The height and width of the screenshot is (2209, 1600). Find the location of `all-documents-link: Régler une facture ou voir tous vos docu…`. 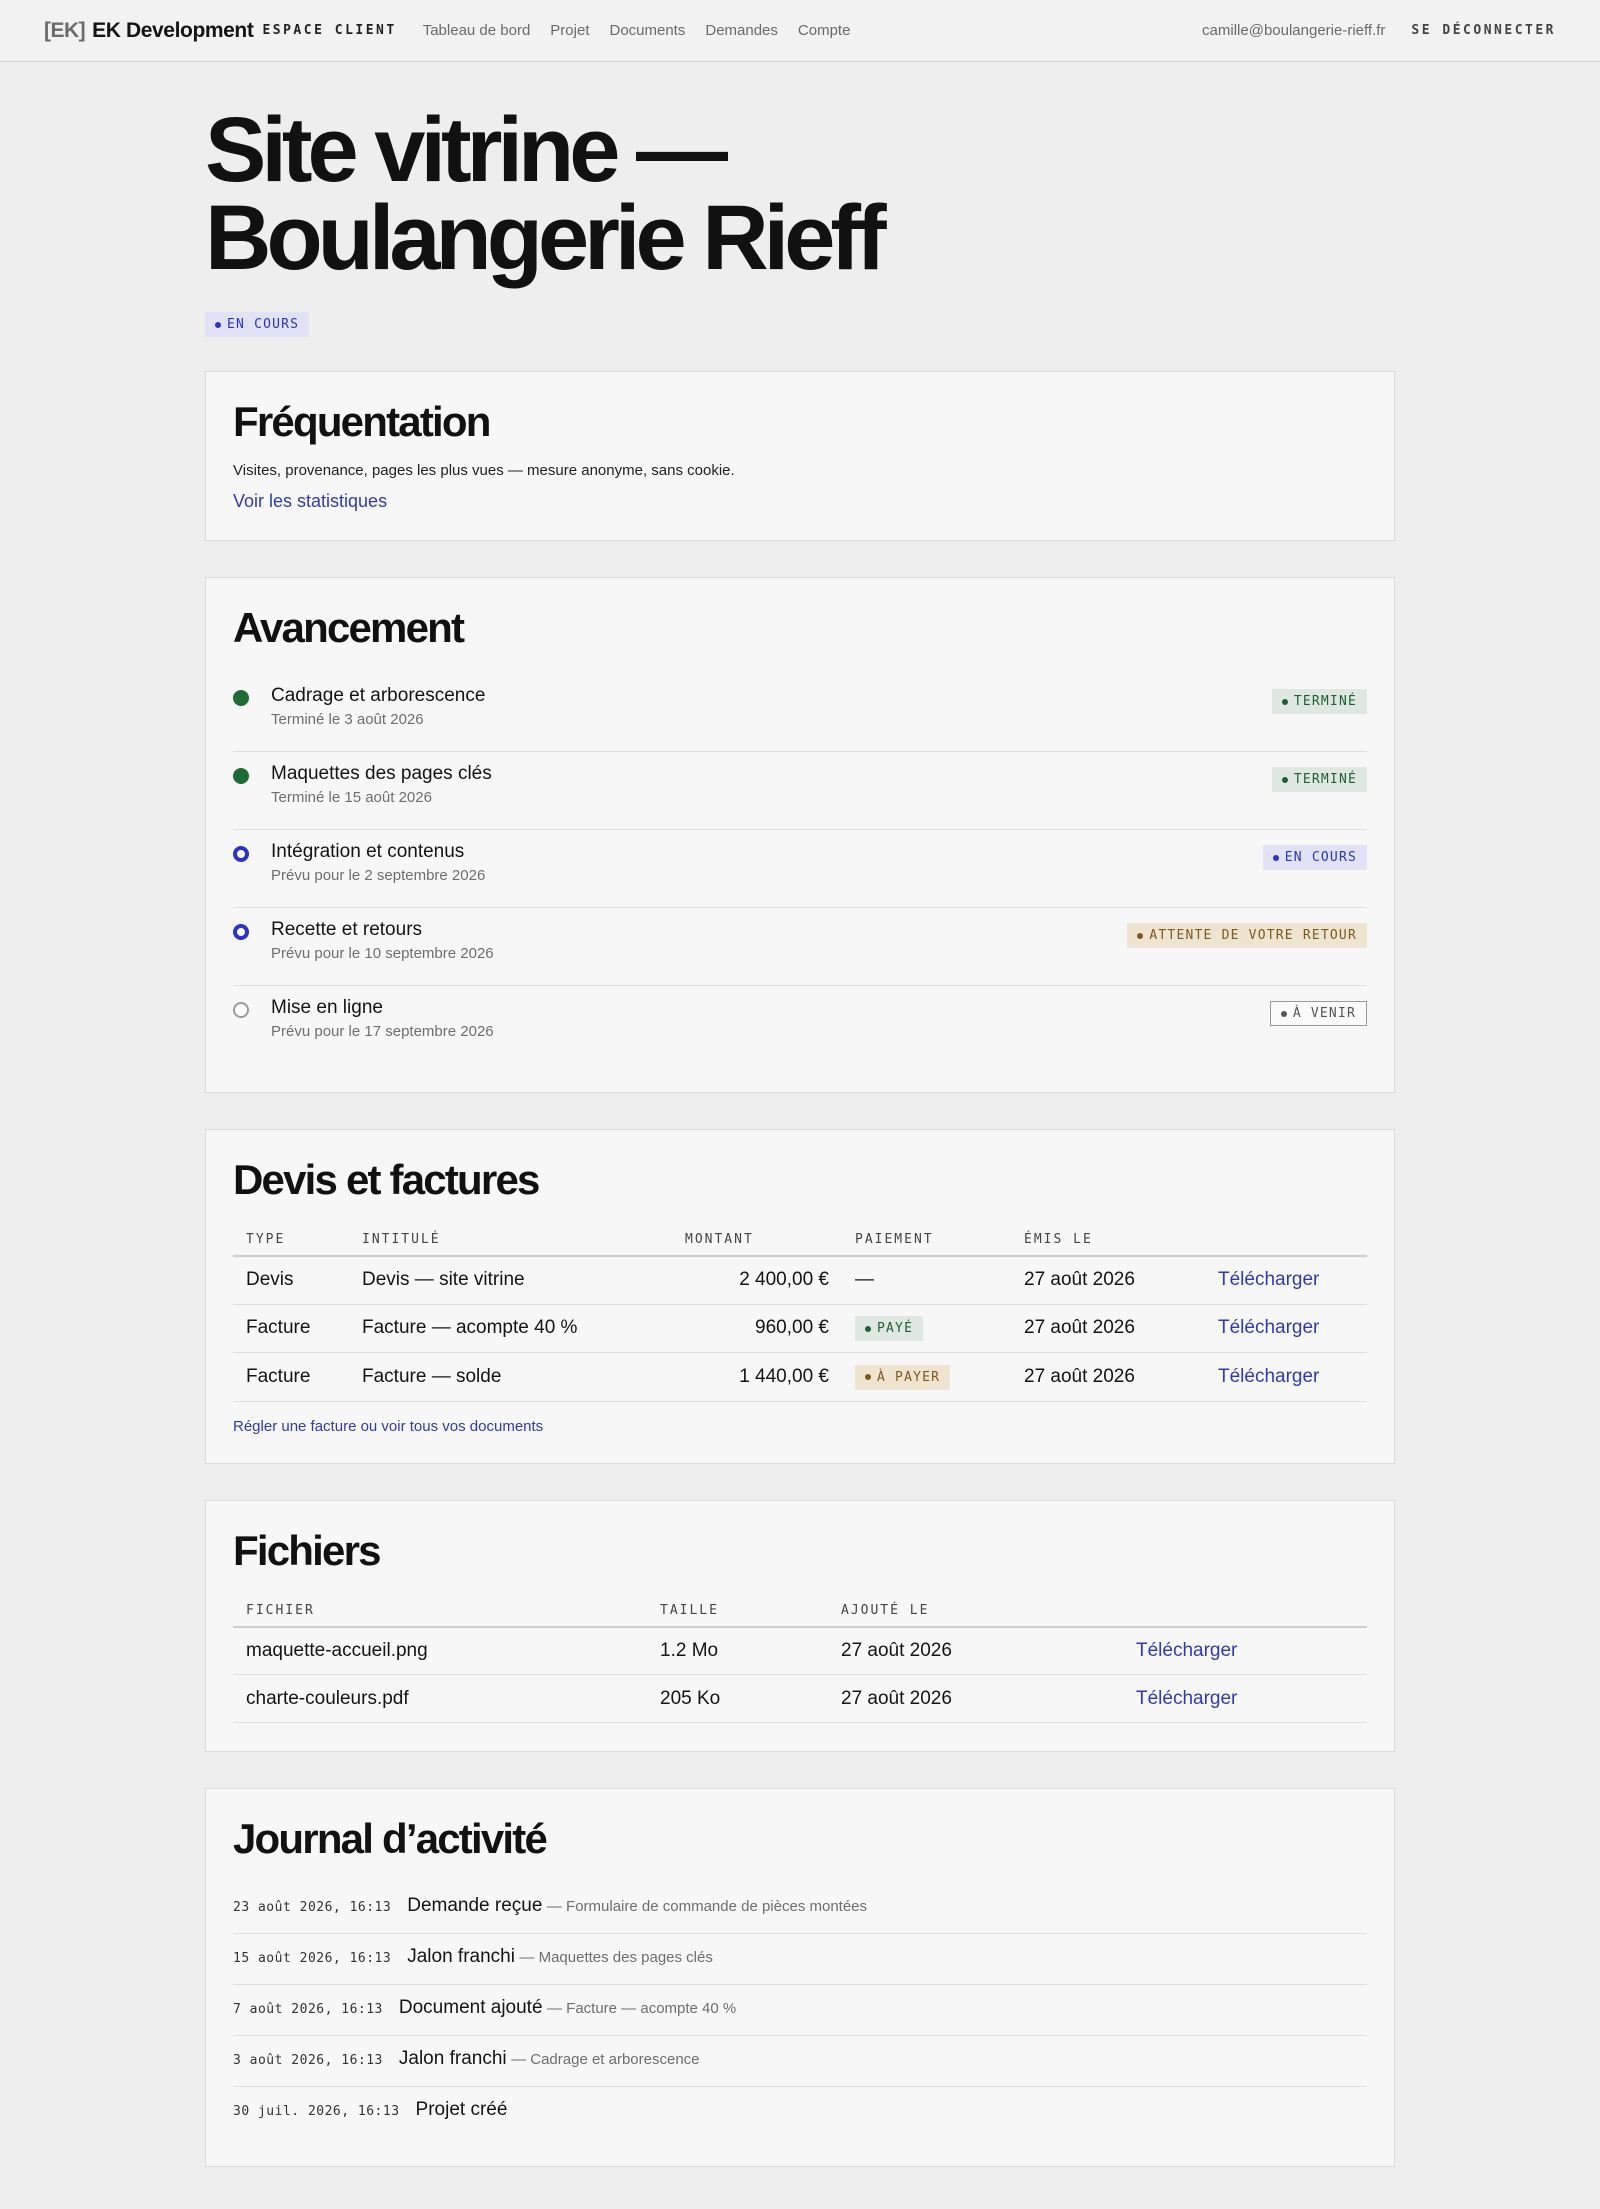

all-documents-link: Régler une facture ou voir tous vos docu… is located at coordinates (800, 1426).